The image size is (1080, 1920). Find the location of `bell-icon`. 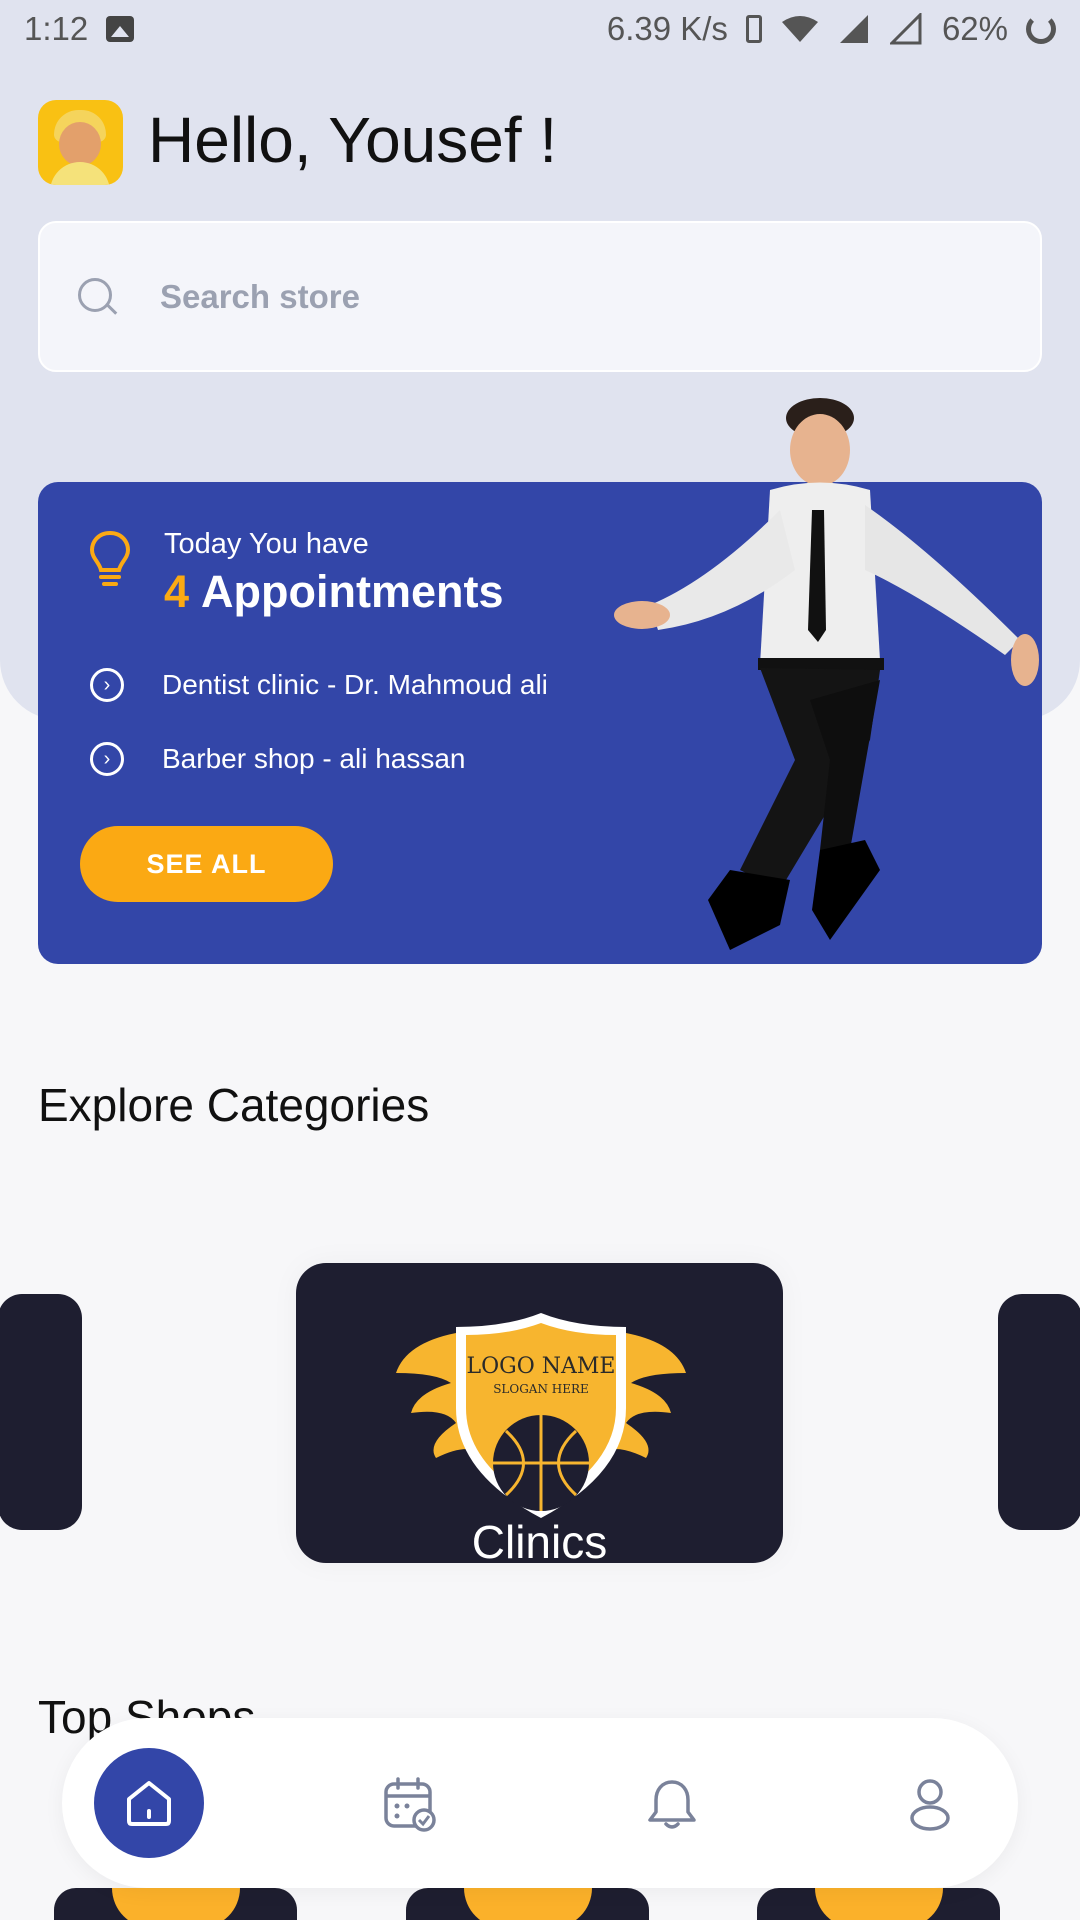

bell-icon is located at coordinates (672, 1804).